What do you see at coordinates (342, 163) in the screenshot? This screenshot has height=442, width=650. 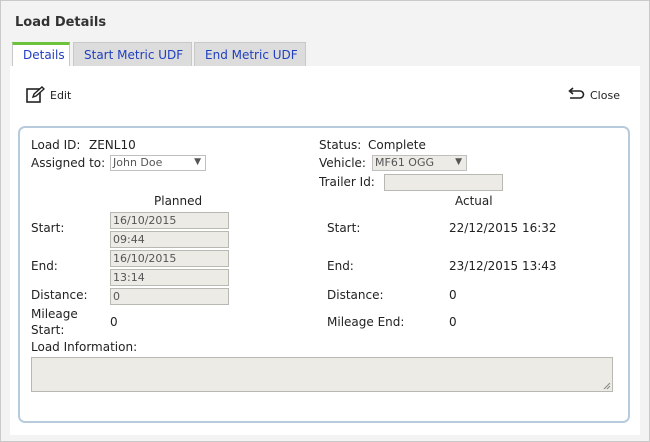 I see `vehicle-label: Vehicle:` at bounding box center [342, 163].